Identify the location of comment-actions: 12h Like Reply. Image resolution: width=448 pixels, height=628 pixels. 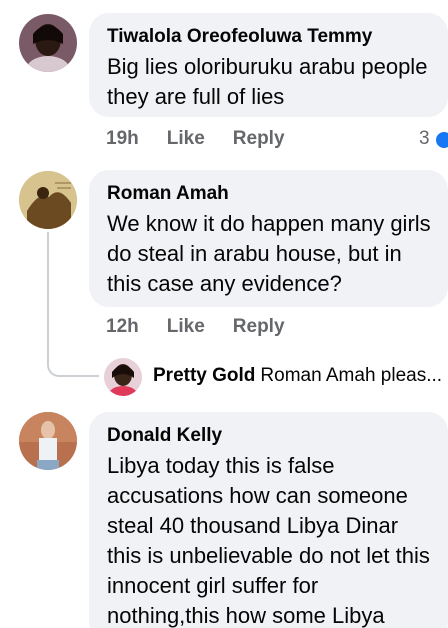
(209, 327).